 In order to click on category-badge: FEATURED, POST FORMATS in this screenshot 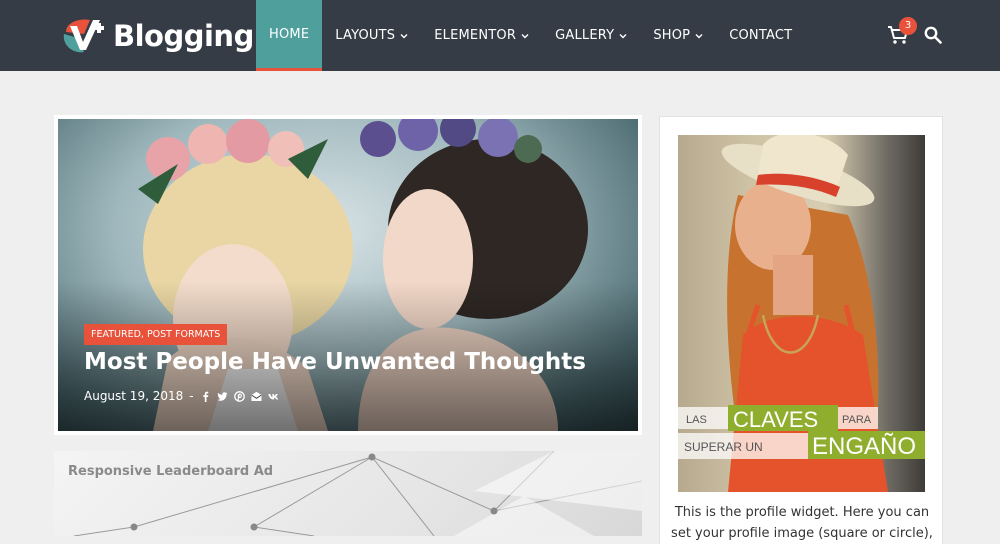, I will do `click(156, 334)`.